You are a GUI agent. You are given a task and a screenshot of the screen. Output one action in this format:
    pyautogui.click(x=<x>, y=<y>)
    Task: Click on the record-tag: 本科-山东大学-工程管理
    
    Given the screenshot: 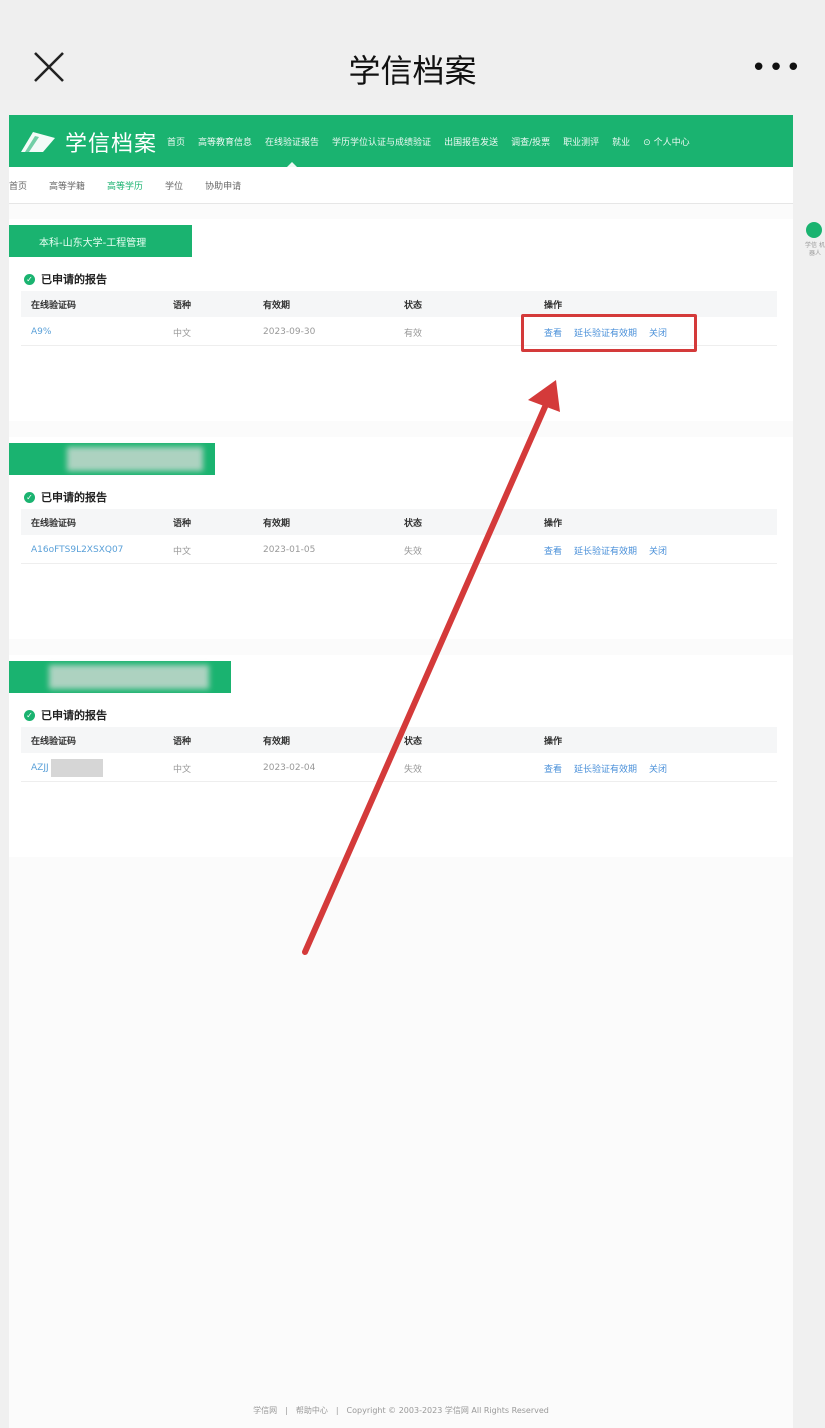 What is the action you would take?
    pyautogui.click(x=100, y=241)
    